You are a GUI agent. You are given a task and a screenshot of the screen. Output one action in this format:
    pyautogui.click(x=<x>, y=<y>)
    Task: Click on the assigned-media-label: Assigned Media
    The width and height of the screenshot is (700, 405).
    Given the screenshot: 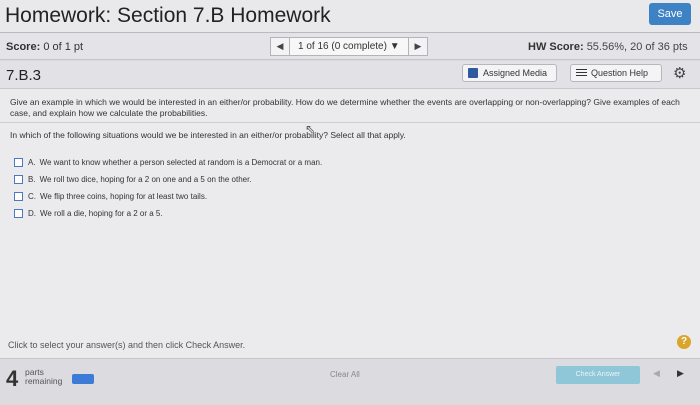 What is the action you would take?
    pyautogui.click(x=515, y=73)
    